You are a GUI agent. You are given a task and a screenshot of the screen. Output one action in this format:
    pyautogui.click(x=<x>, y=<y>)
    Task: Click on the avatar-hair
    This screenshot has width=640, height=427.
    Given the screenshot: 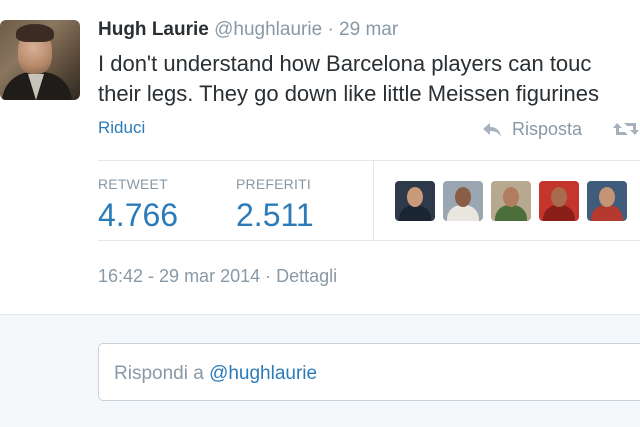 What is the action you would take?
    pyautogui.click(x=35, y=33)
    